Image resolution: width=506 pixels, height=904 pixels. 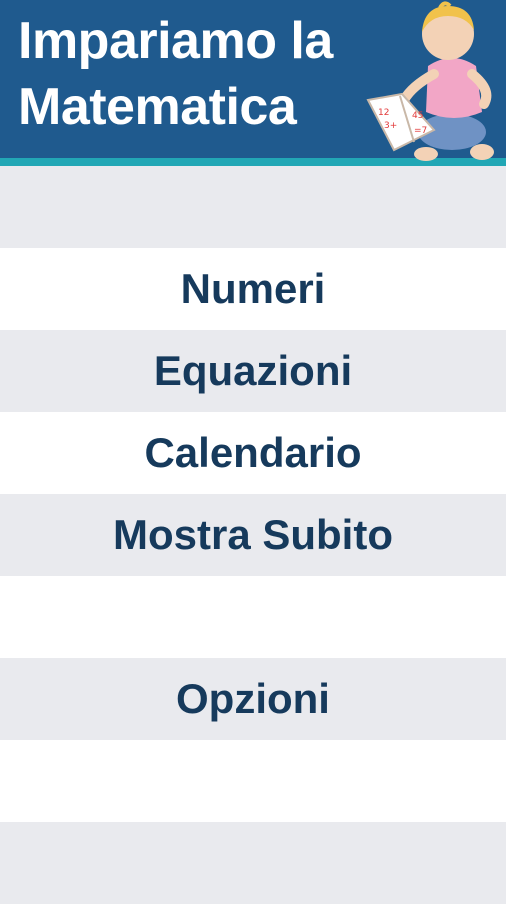 What do you see at coordinates (253, 781) in the screenshot?
I see `menu-spacer-bottom` at bounding box center [253, 781].